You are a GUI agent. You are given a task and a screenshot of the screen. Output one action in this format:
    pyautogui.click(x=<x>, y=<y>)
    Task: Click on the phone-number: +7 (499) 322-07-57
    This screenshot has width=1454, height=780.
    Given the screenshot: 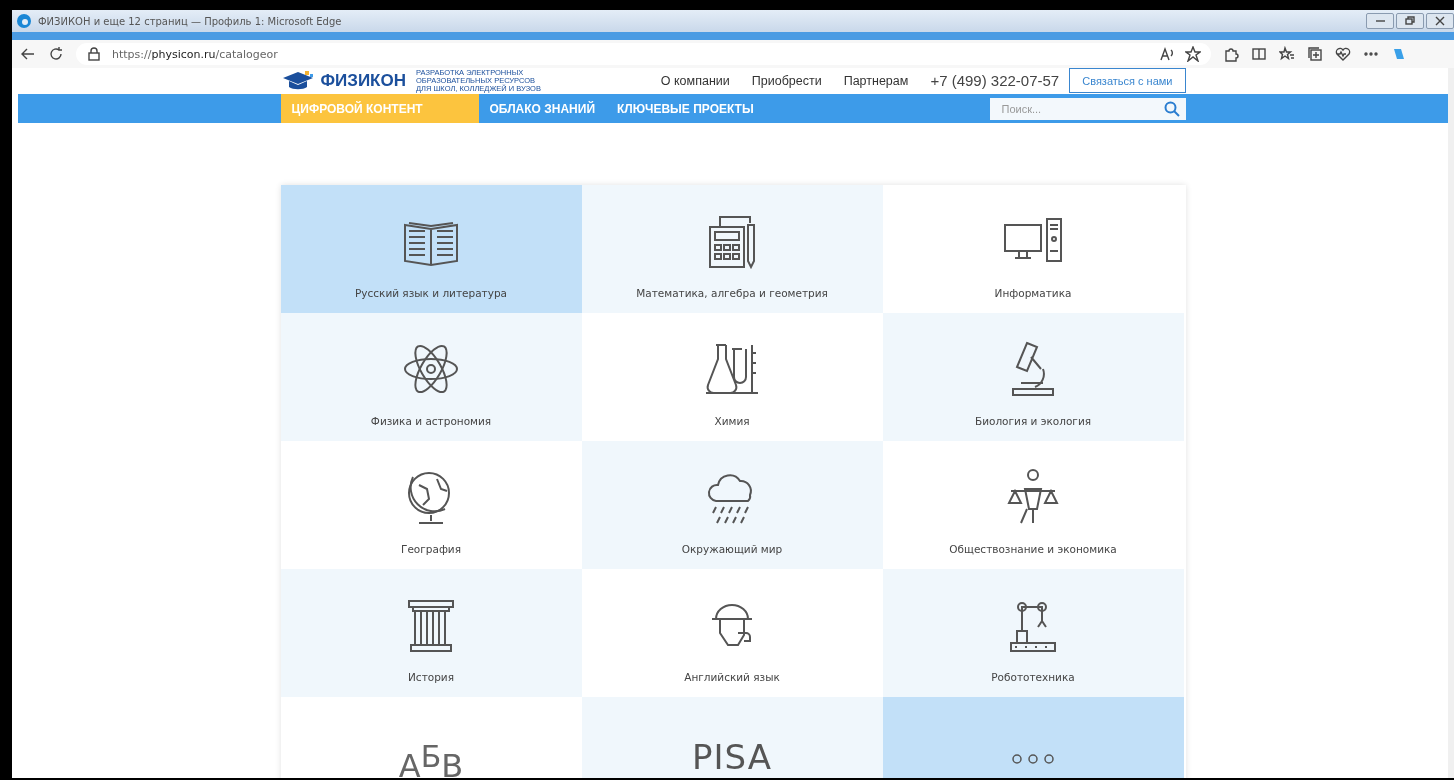 What is the action you would take?
    pyautogui.click(x=995, y=80)
    